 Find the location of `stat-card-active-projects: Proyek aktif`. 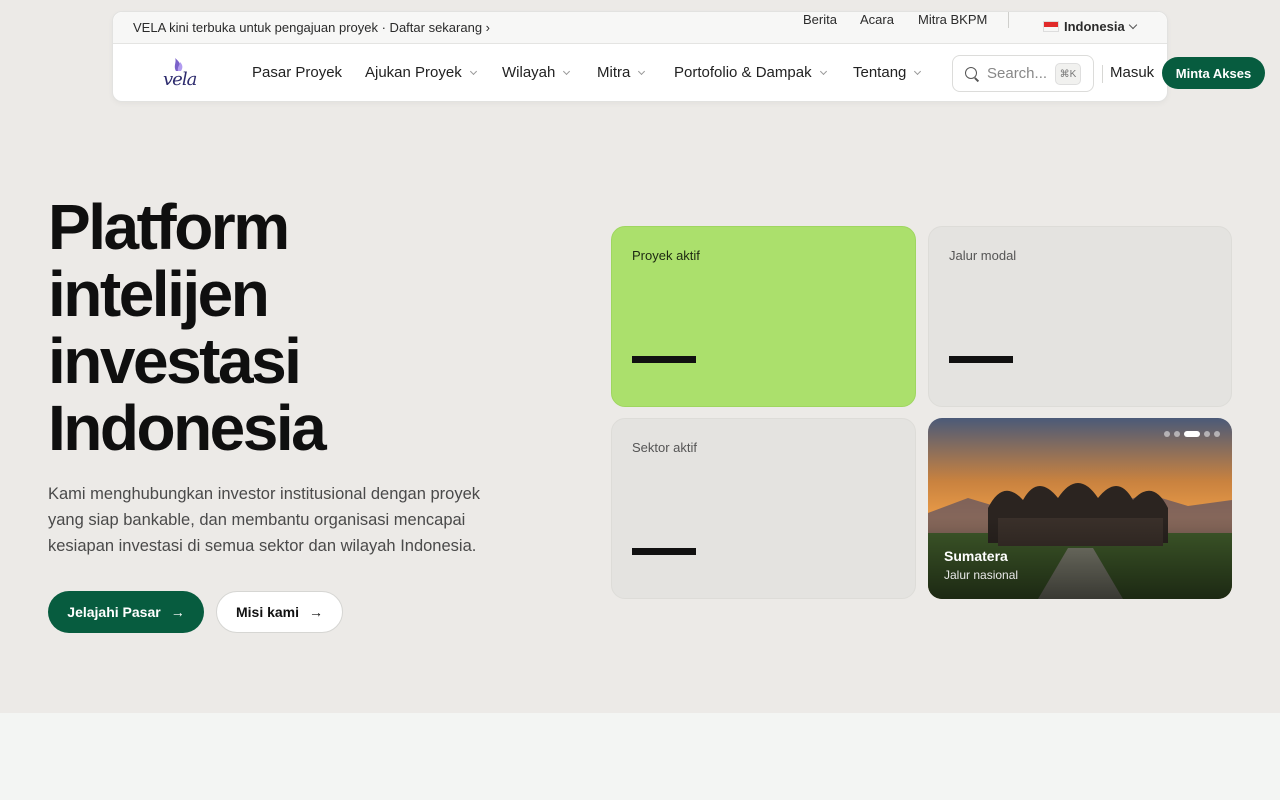

stat-card-active-projects: Proyek aktif is located at coordinates (763, 316).